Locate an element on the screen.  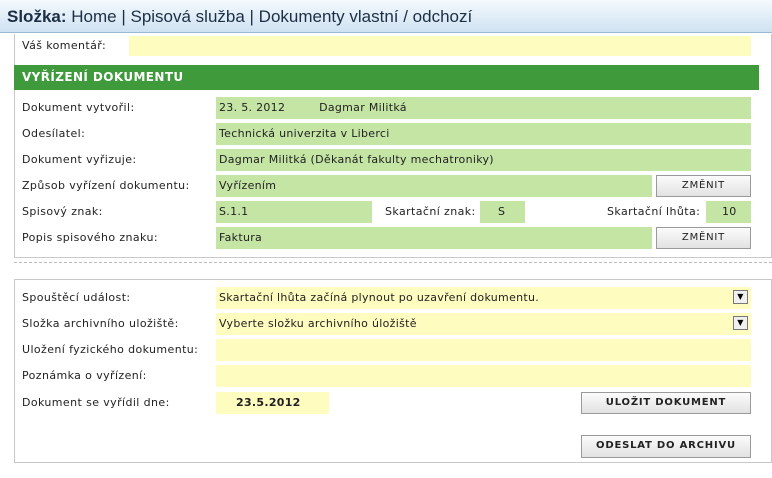
created-by-field: 23. 5. 2012 Dagmar Militká is located at coordinates (483, 108).